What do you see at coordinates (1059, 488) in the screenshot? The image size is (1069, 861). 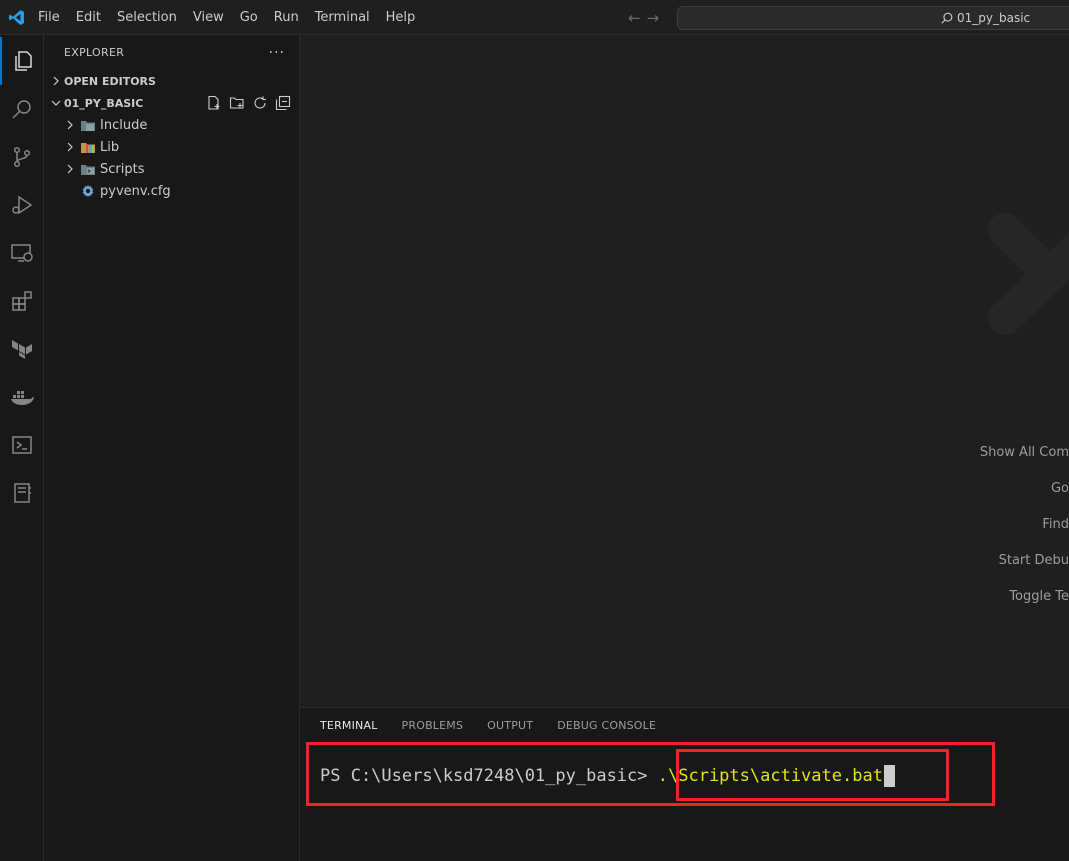 I see `hint-go-to-file: Go` at bounding box center [1059, 488].